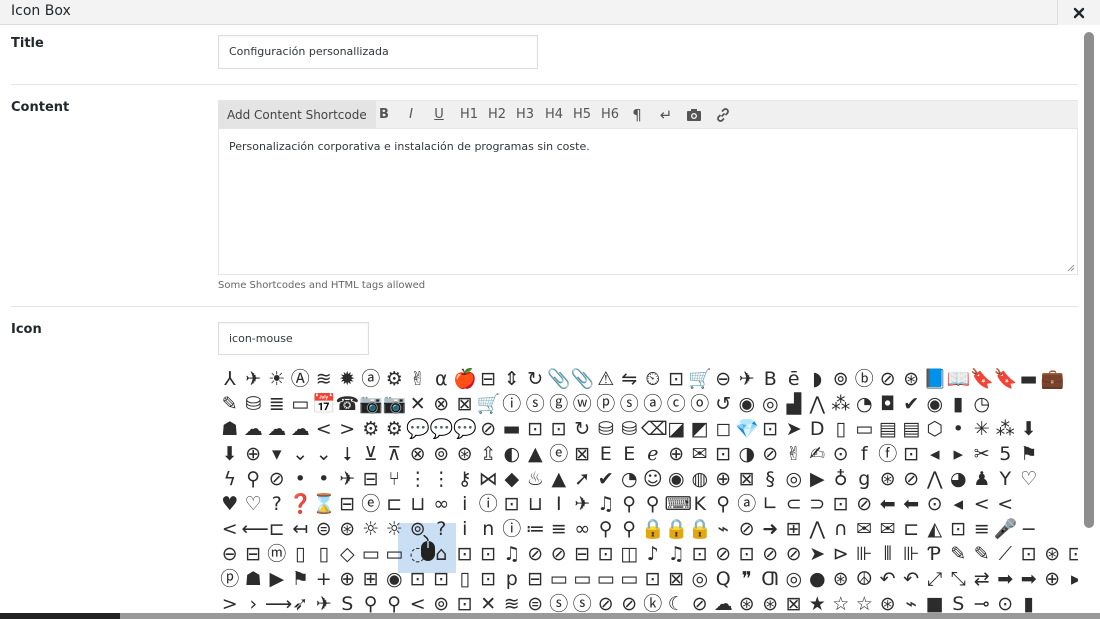 The image size is (1100, 619). I want to click on grid-icon: ➤, so click(794, 429).